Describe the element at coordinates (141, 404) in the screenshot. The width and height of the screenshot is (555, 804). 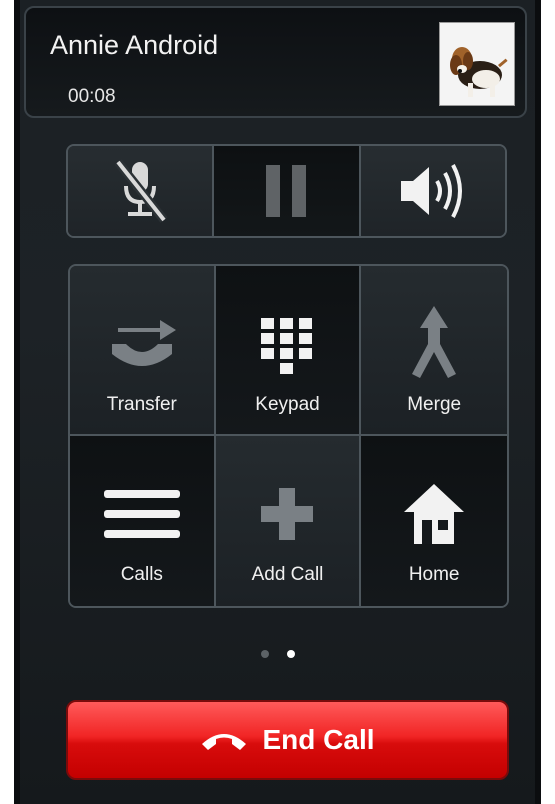
I see `transfer-label: Transfer` at that location.